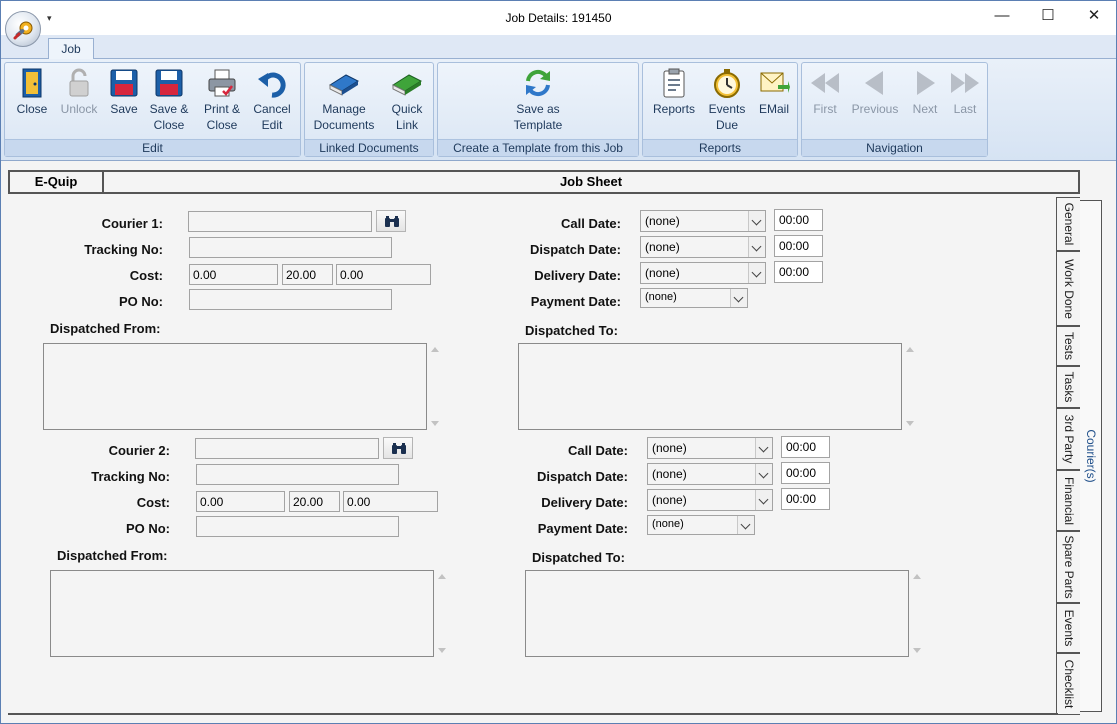 This screenshot has width=1117, height=724. What do you see at coordinates (703, 247) in the screenshot?
I see `dispatch1-date-select: (none)` at bounding box center [703, 247].